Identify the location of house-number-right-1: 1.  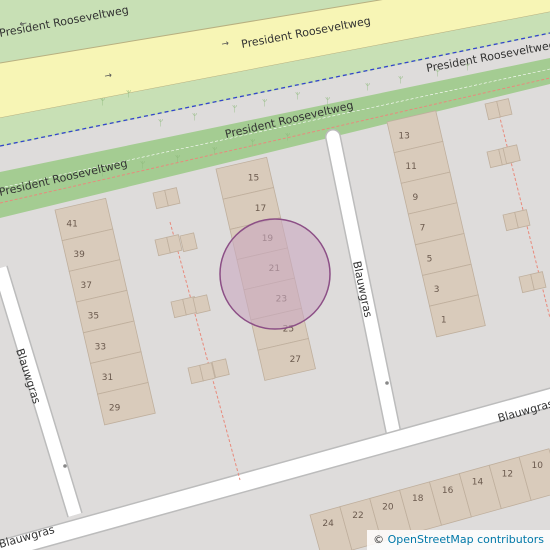
(444, 321).